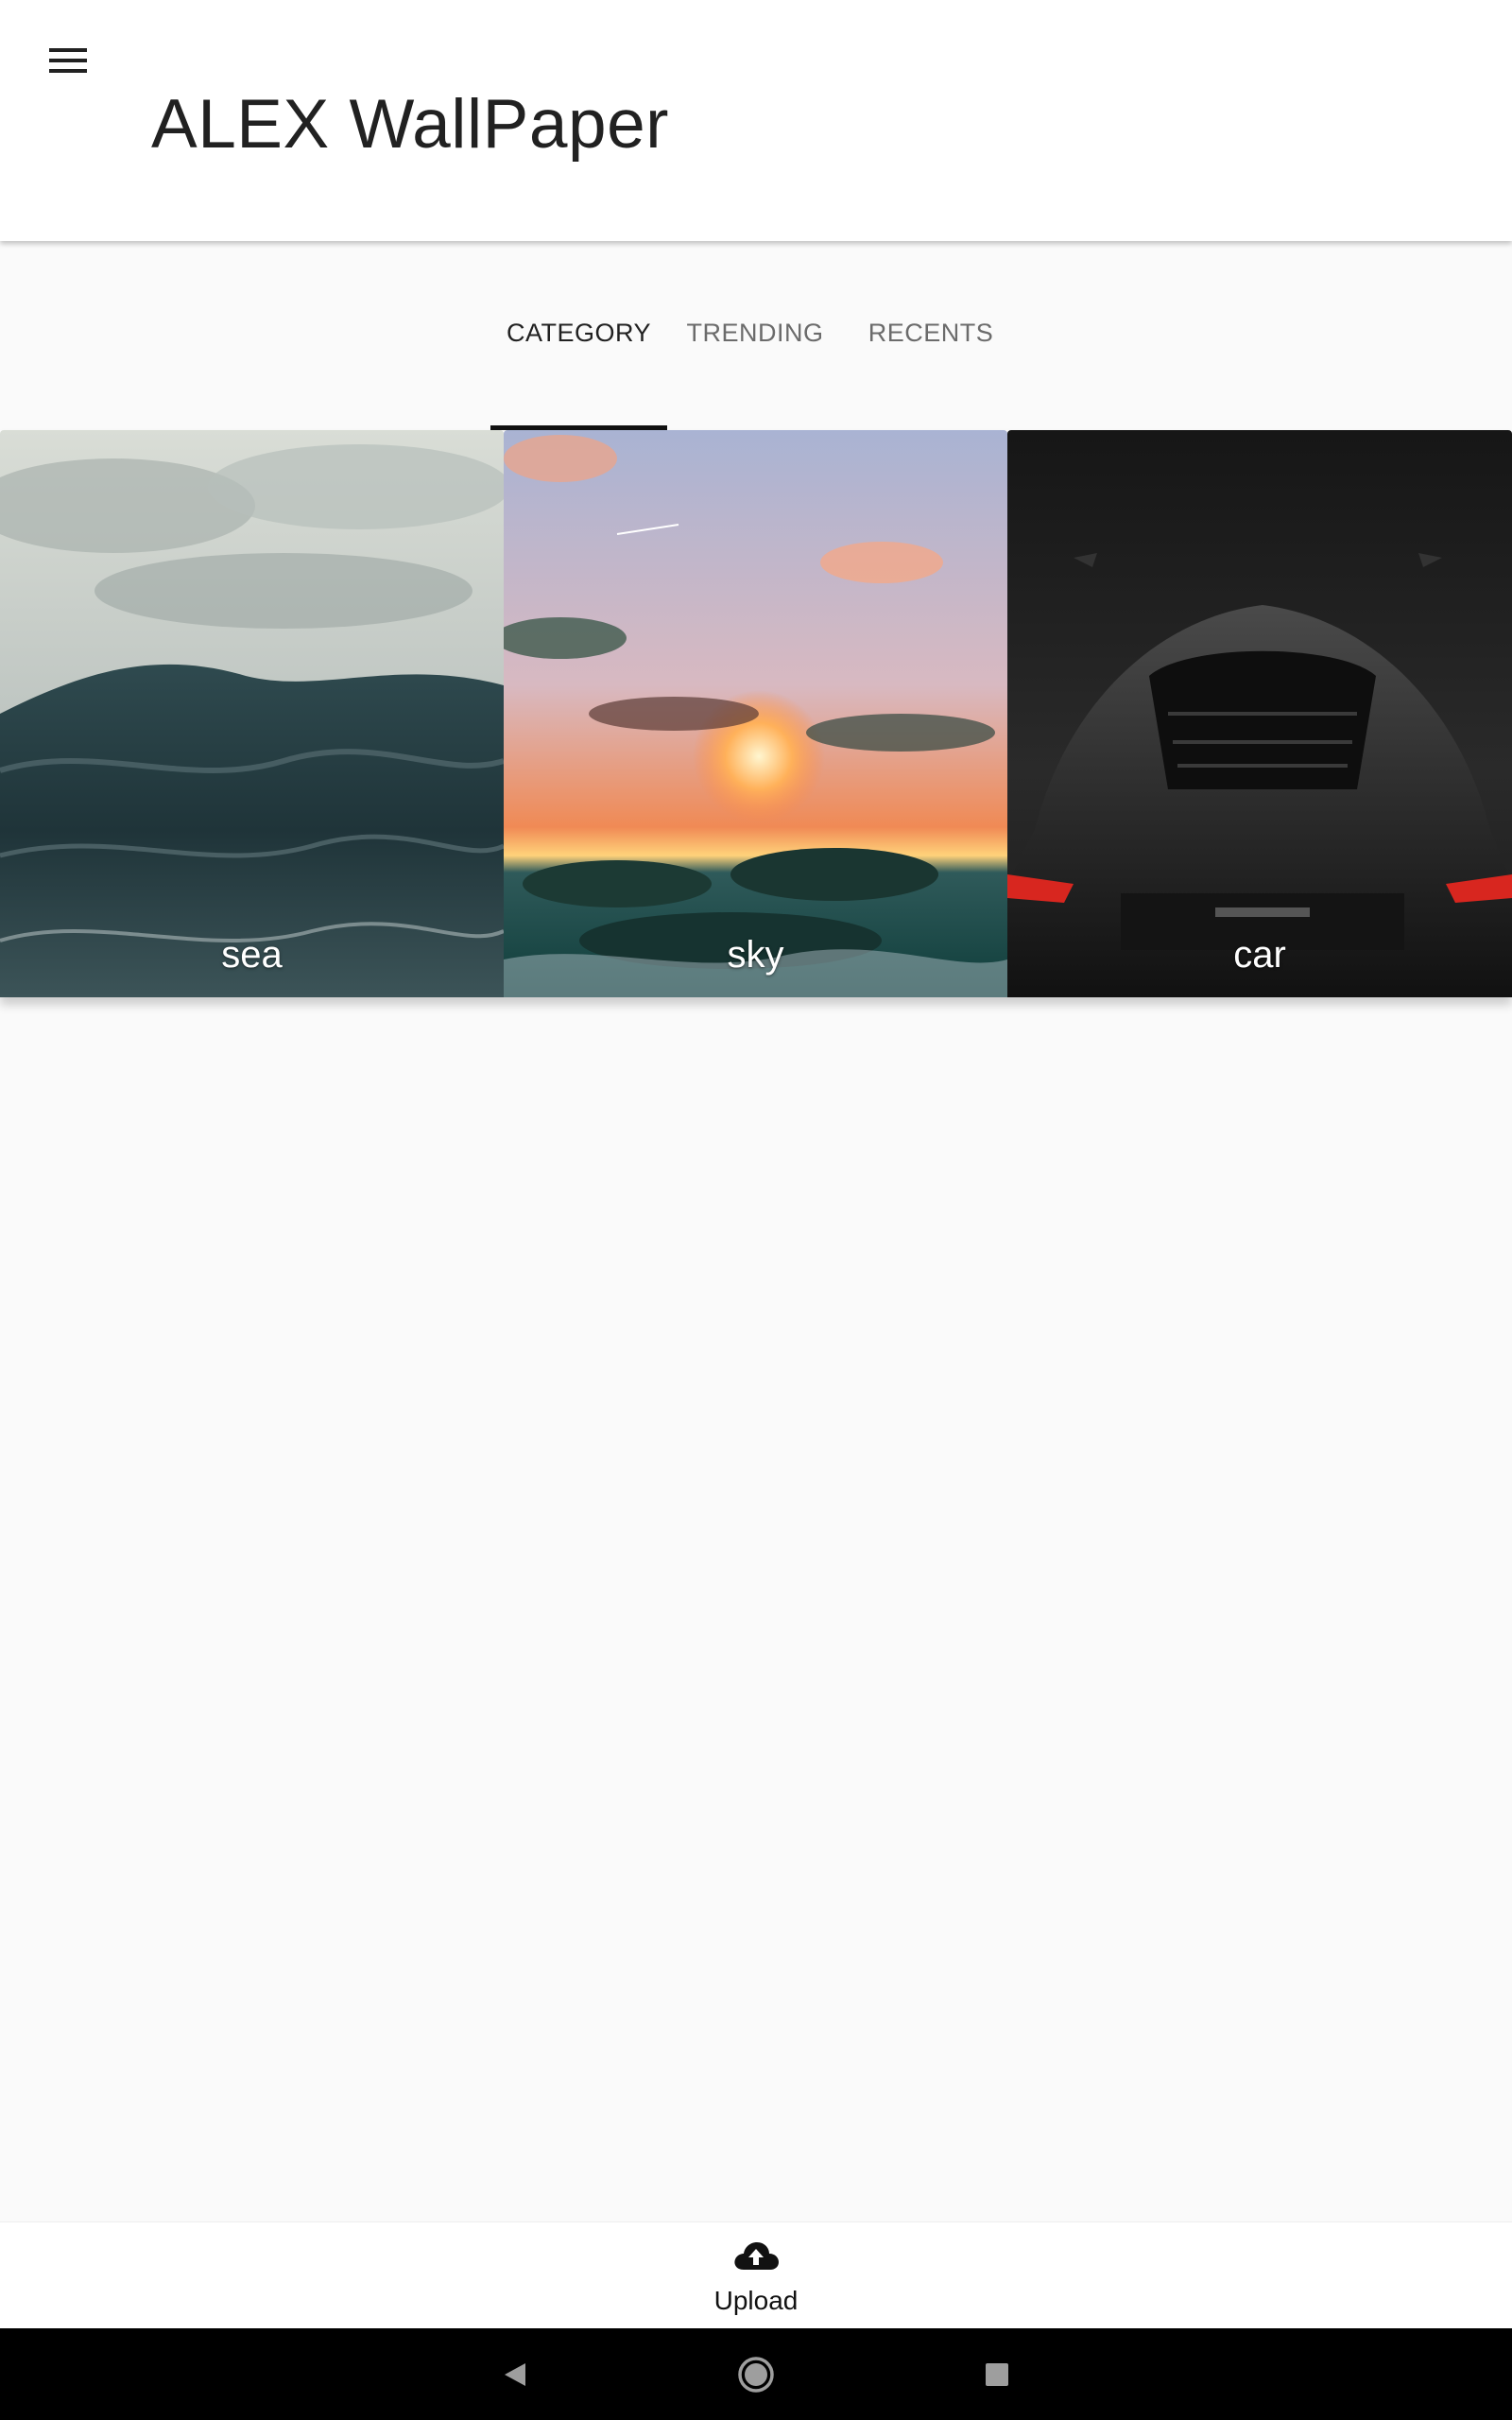 The height and width of the screenshot is (2420, 1512). I want to click on recents-square-icon, so click(997, 2374).